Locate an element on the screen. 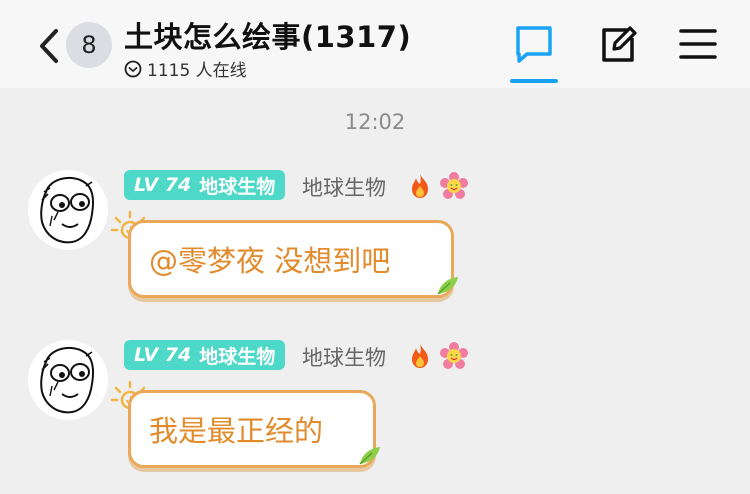 The image size is (750, 494). edit-button is located at coordinates (618, 44).